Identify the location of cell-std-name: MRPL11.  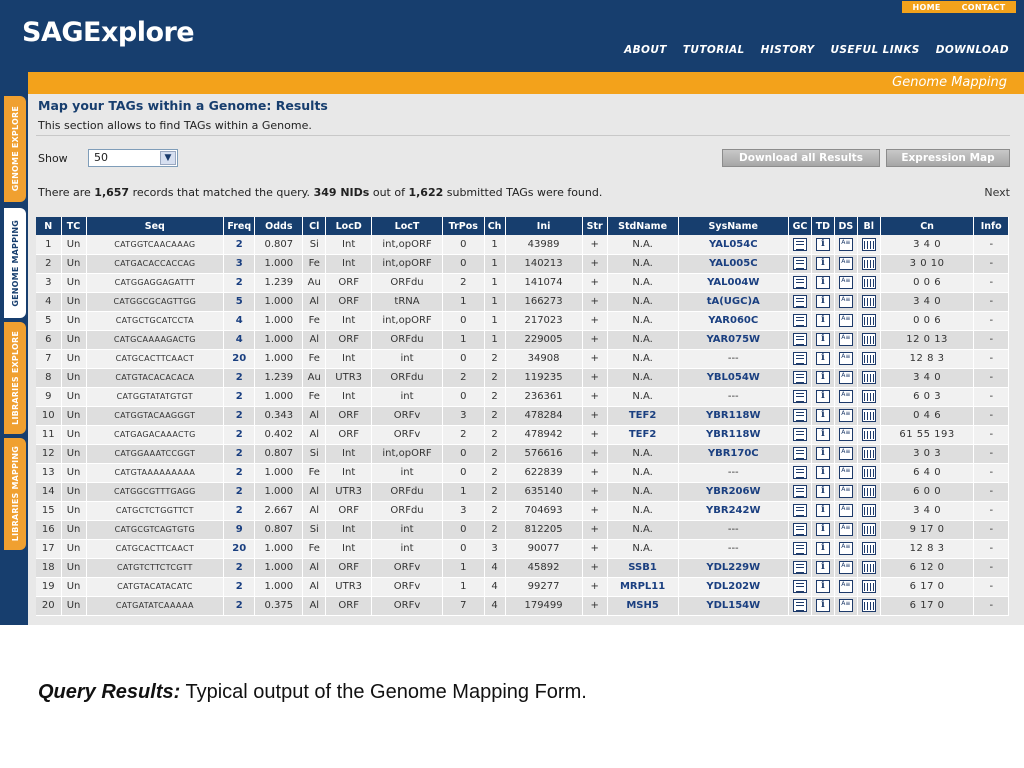
(643, 587).